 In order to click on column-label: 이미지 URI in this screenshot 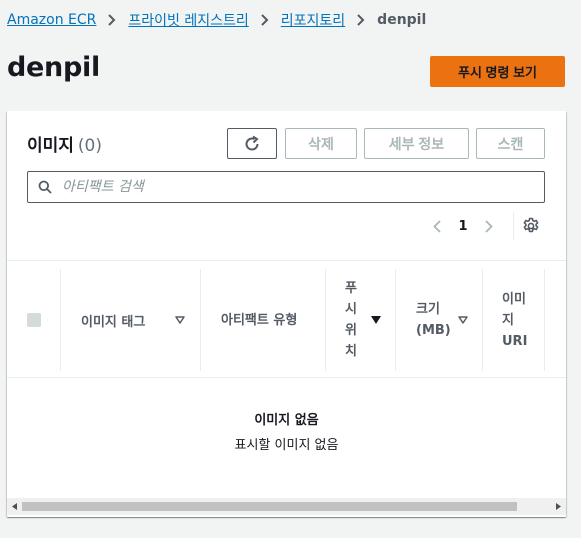, I will do `click(515, 320)`.